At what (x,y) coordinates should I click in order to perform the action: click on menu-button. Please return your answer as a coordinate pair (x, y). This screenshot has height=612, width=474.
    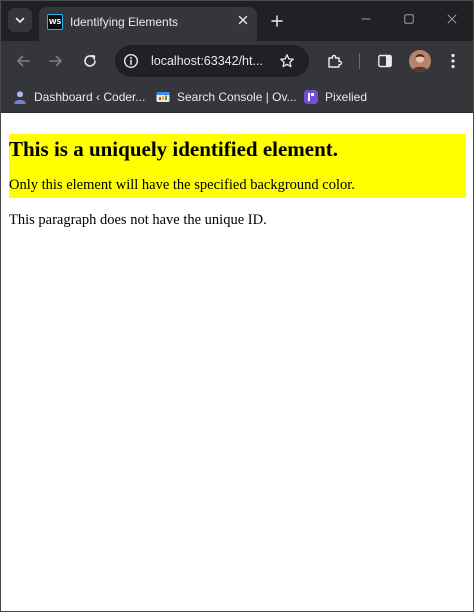
    Looking at the image, I should click on (453, 61).